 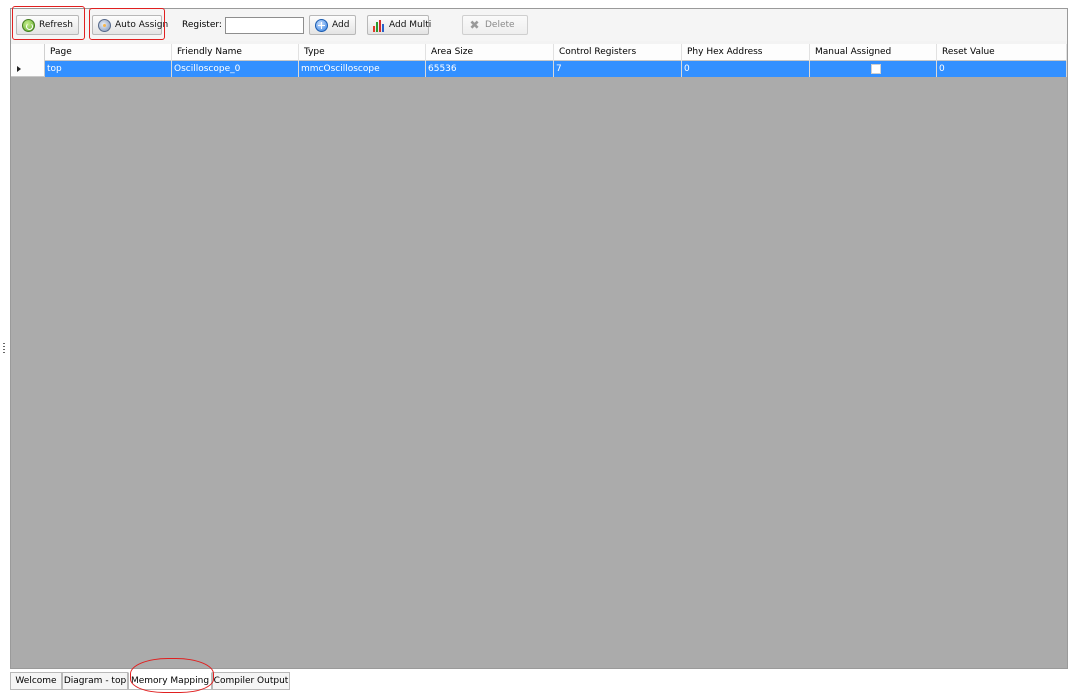 I want to click on cell-page: top, so click(x=108, y=69).